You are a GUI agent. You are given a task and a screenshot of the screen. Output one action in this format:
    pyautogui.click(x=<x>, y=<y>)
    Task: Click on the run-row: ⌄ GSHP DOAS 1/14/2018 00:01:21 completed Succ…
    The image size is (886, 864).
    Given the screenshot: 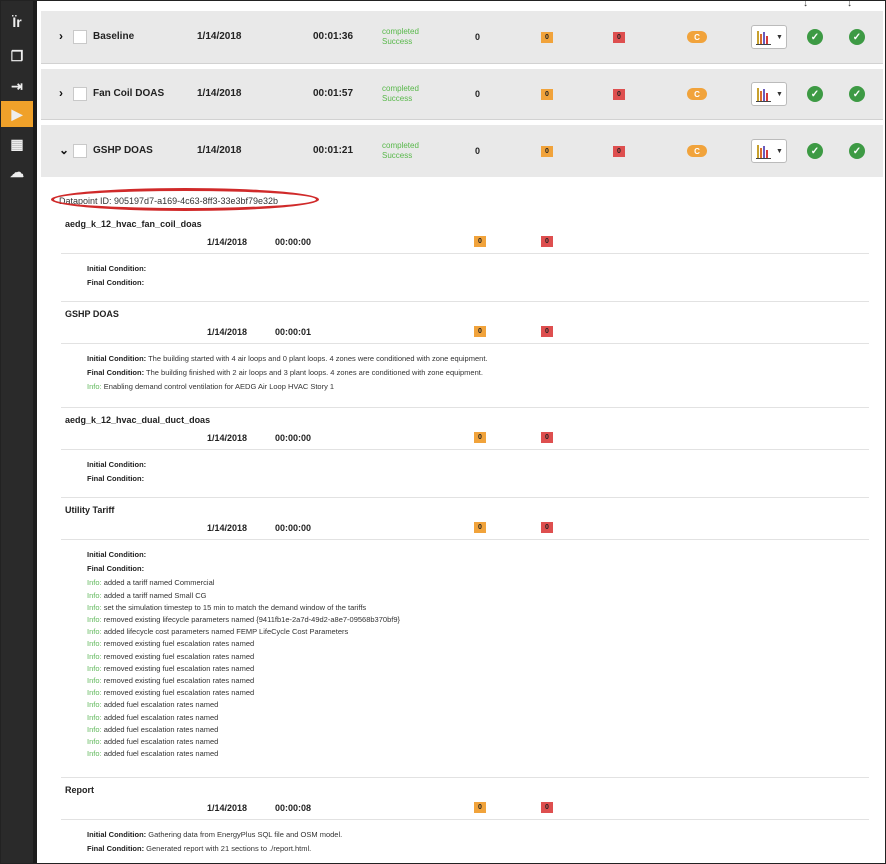 What is the action you would take?
    pyautogui.click(x=462, y=151)
    